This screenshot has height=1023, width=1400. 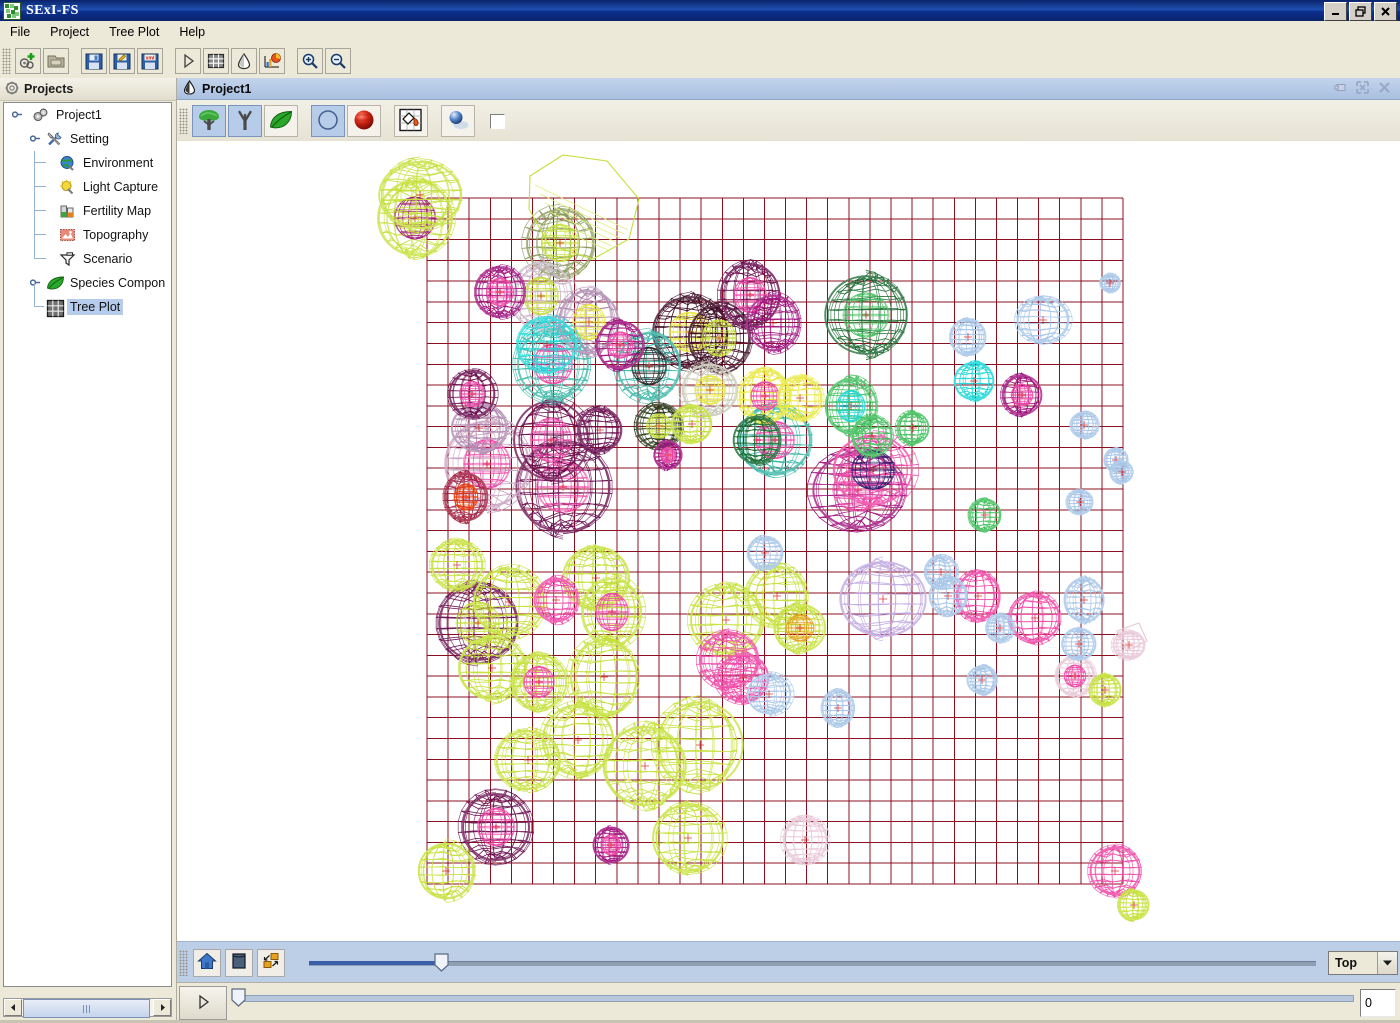 What do you see at coordinates (1360, 11) in the screenshot?
I see `maximize-button` at bounding box center [1360, 11].